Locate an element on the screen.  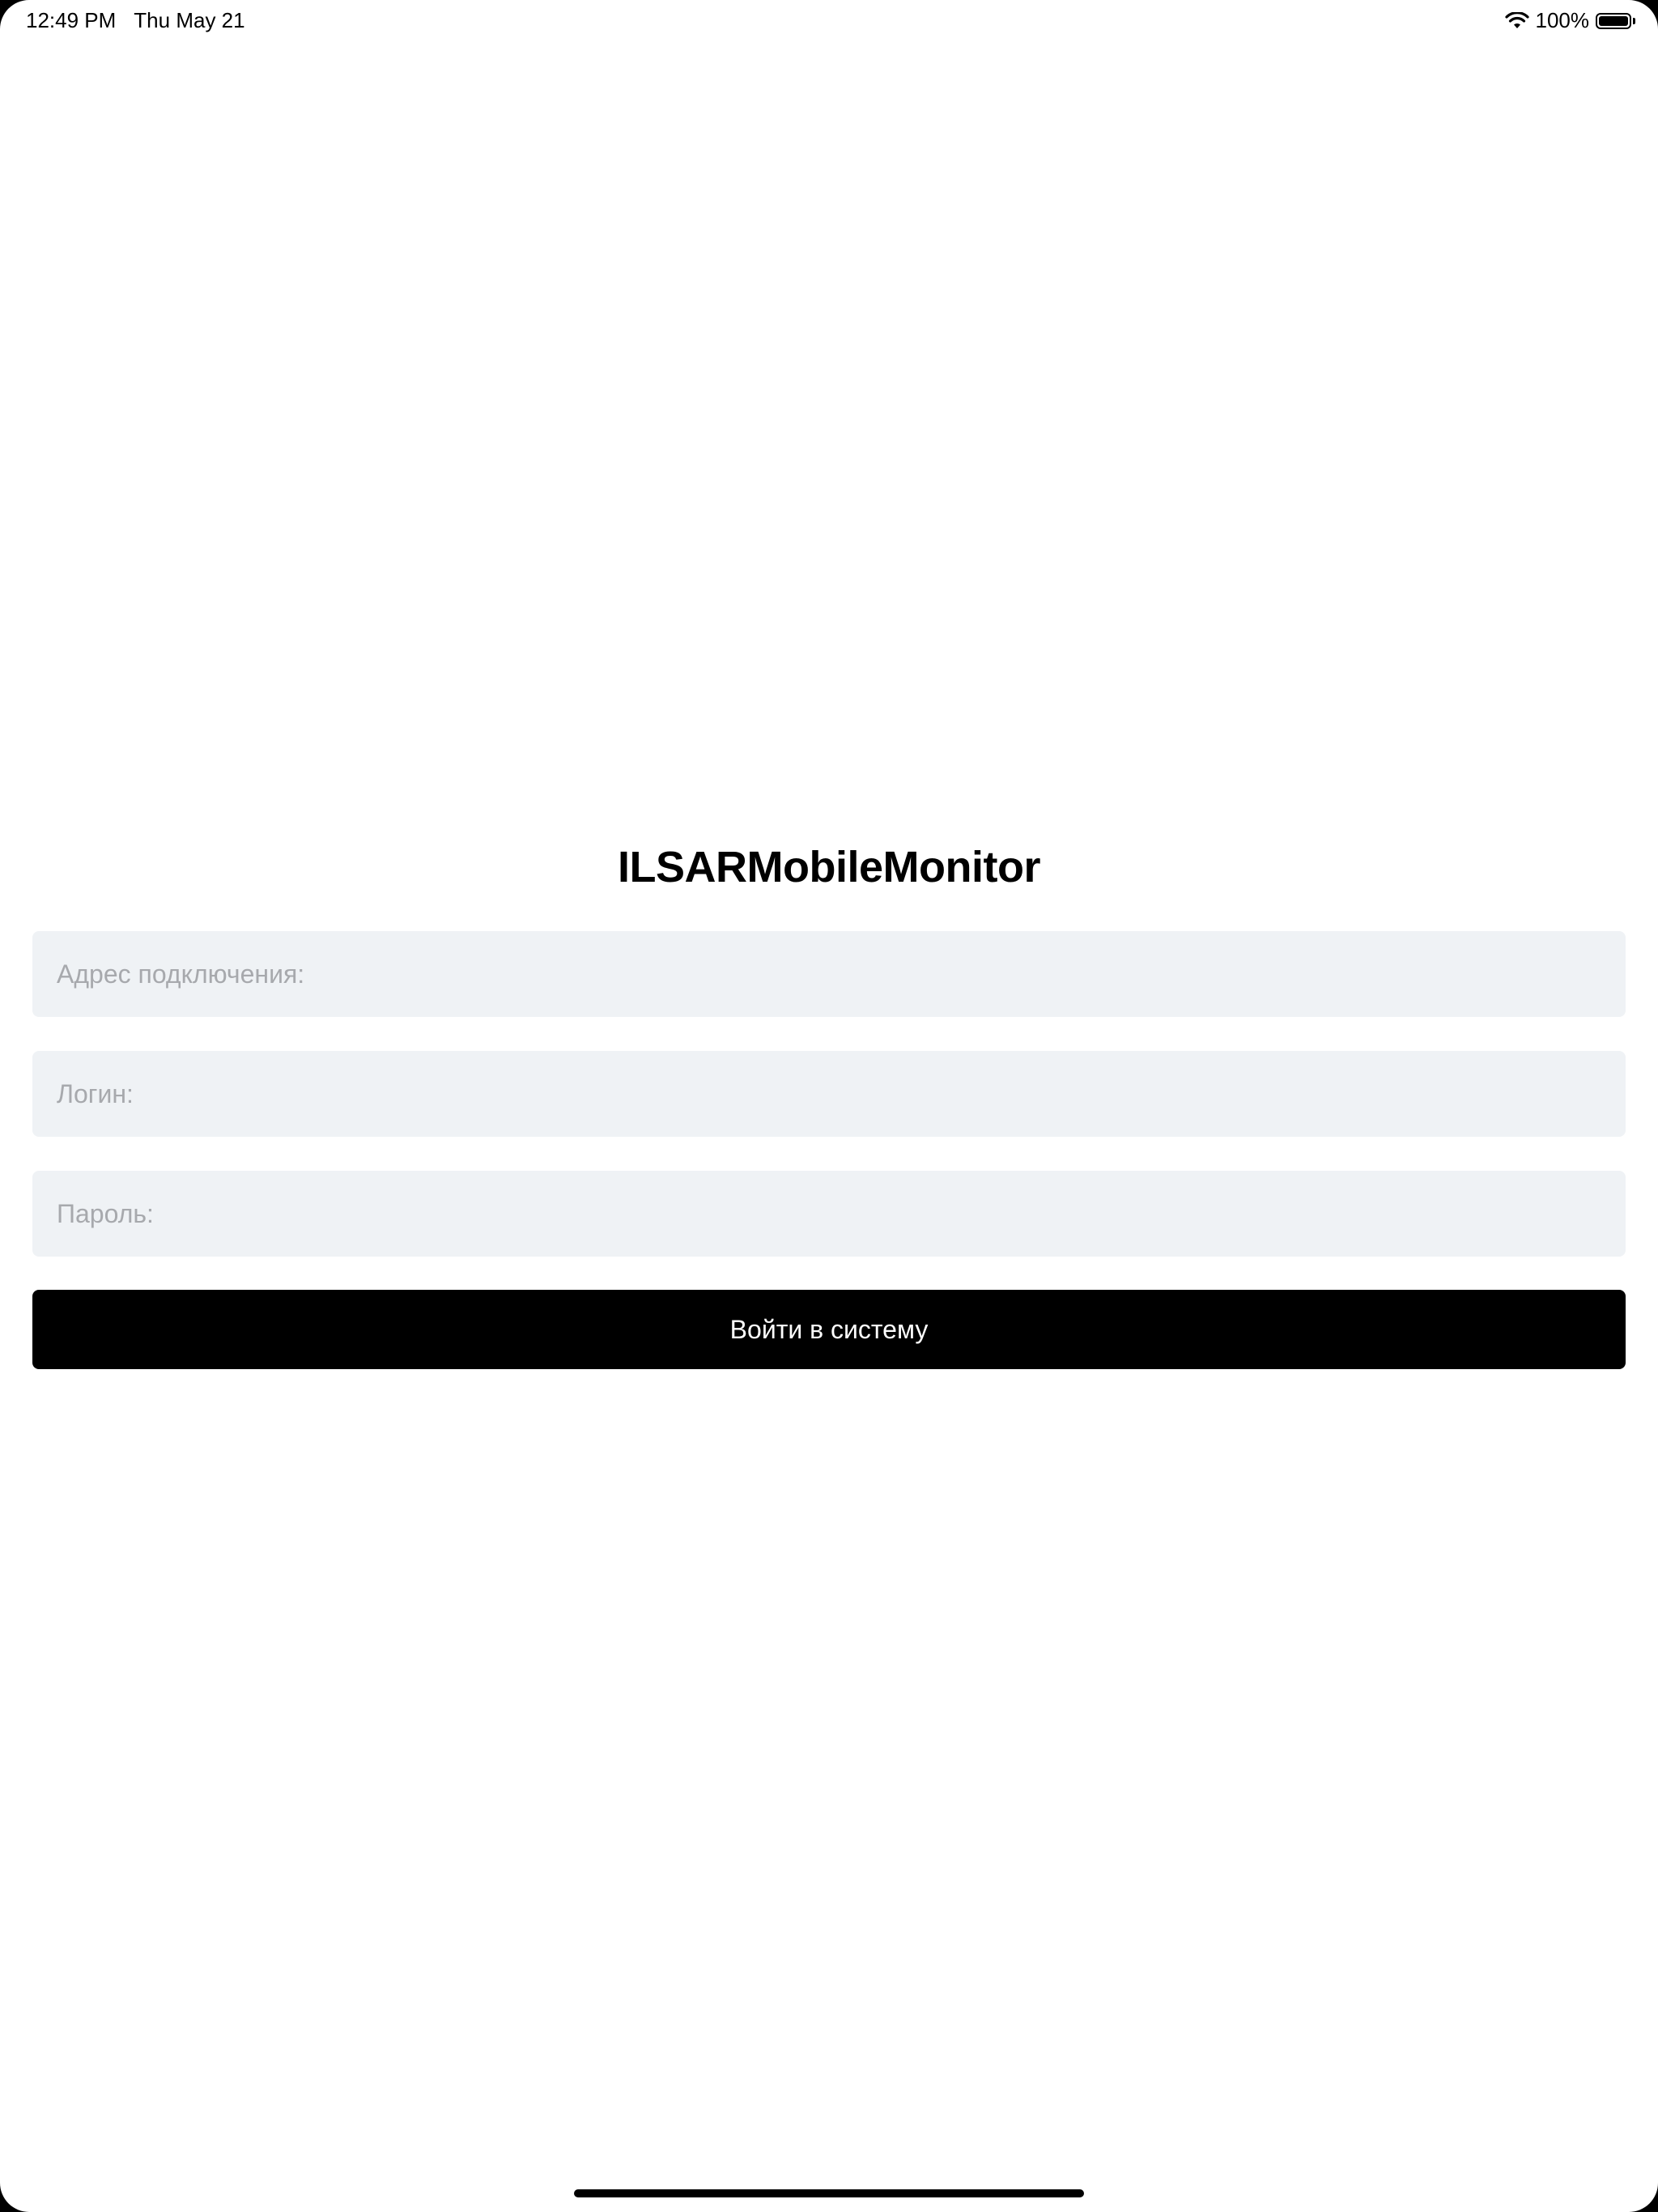
status-left: 12:49 PM Thu May 21 is located at coordinates (135, 21).